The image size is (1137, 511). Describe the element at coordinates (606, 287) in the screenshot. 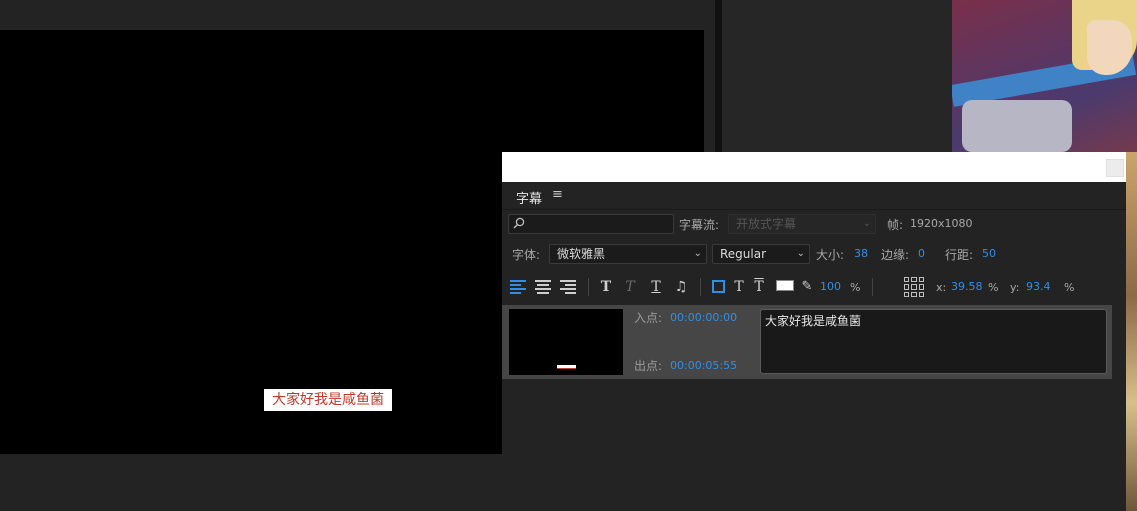

I see `bold-icon: T` at that location.